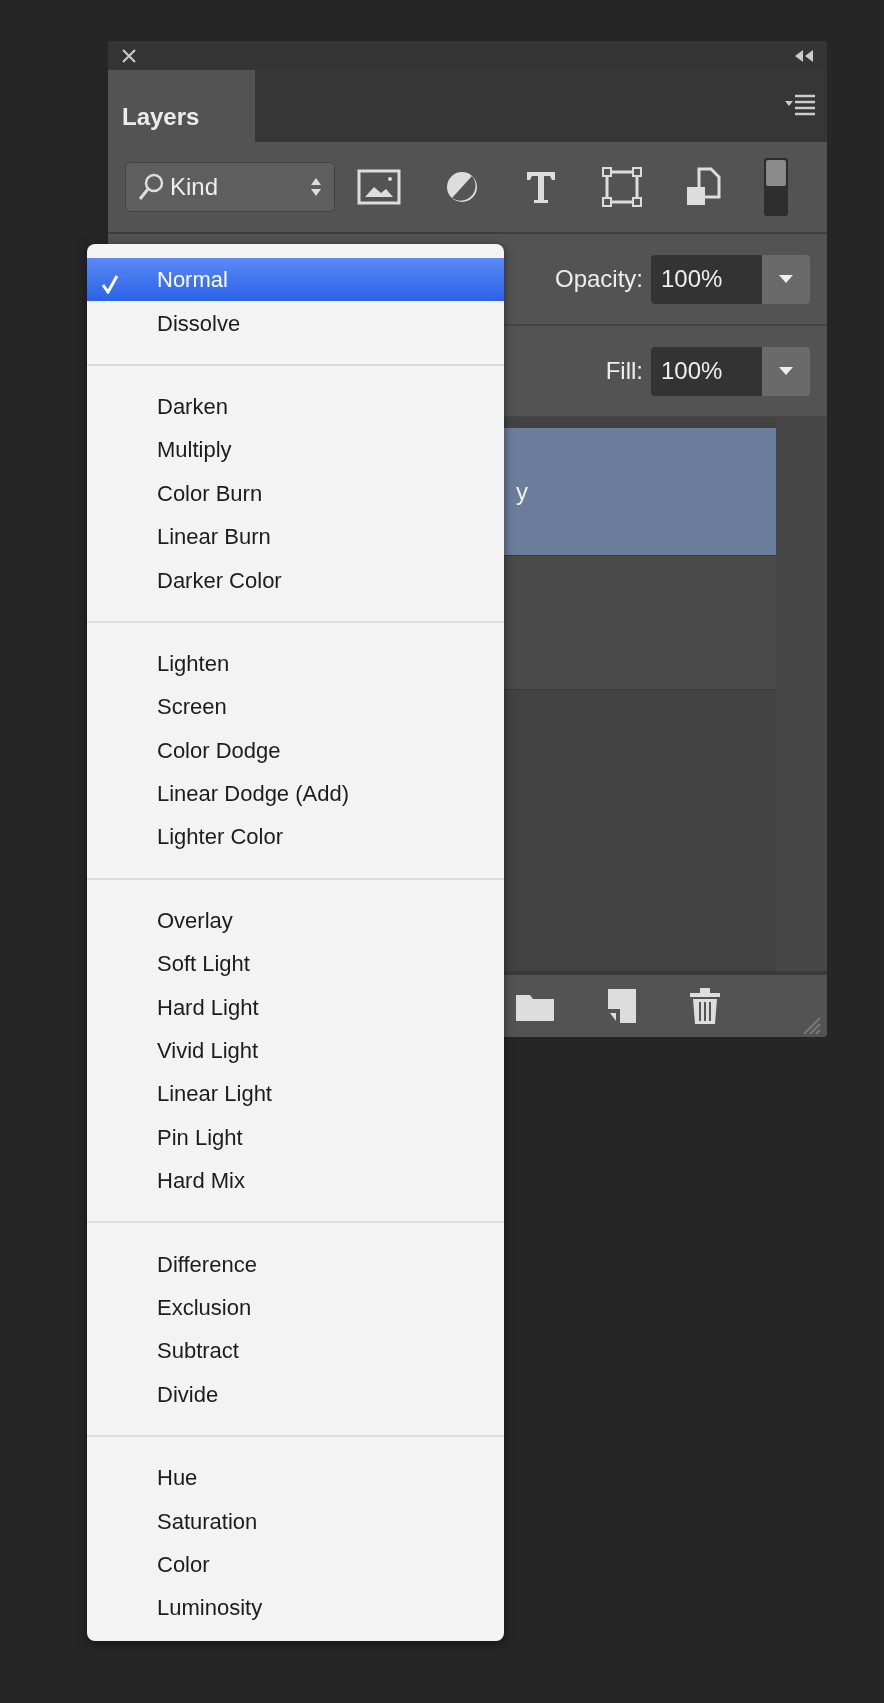 The height and width of the screenshot is (1703, 884). I want to click on menu-item: Hard Light, so click(295, 1007).